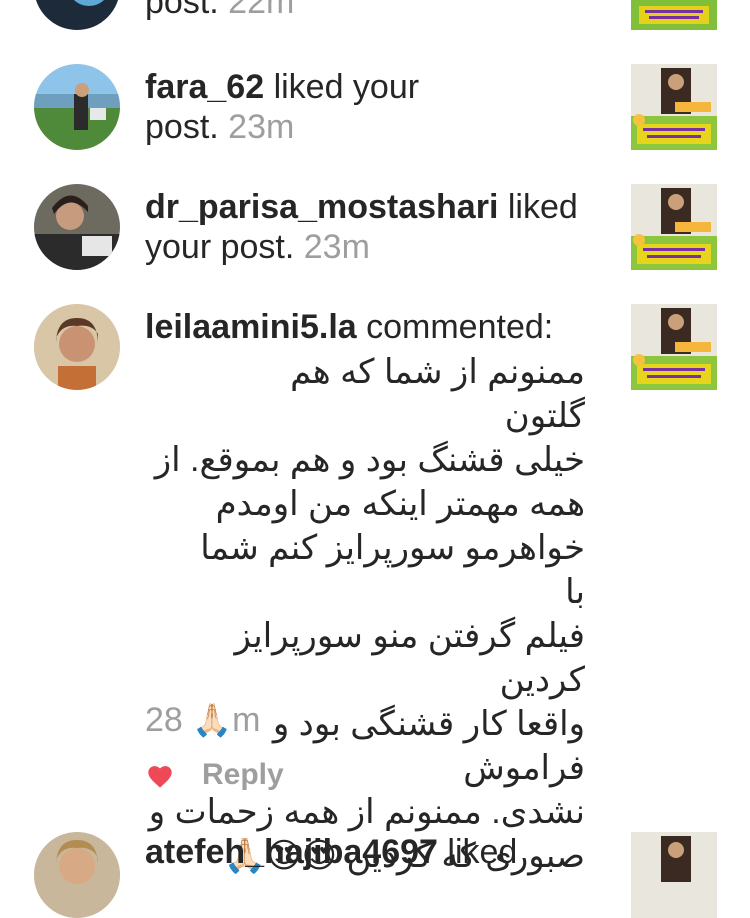 This screenshot has height=918, width=750. I want to click on folded-hands-emoji: 🙏🏻, so click(212, 720).